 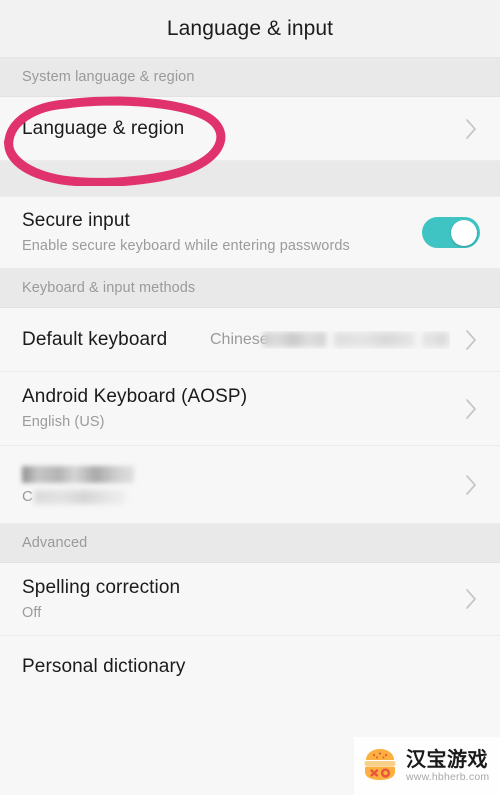 I want to click on row-android-keyboard-aosp-title: Android Keyboard (AOSP), so click(x=135, y=396).